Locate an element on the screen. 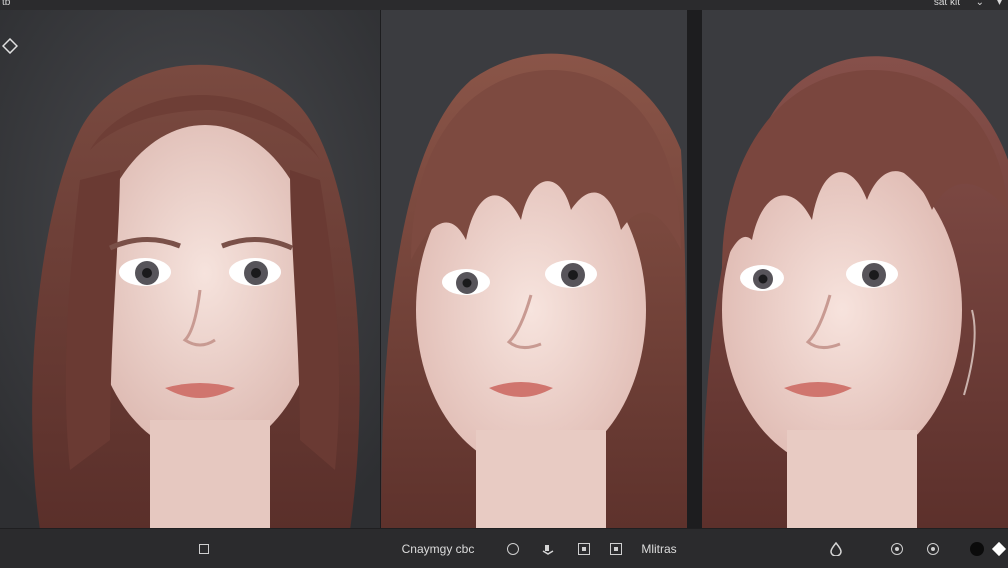  left-caption-button: Cnaymgy cbc is located at coordinates (438, 548).